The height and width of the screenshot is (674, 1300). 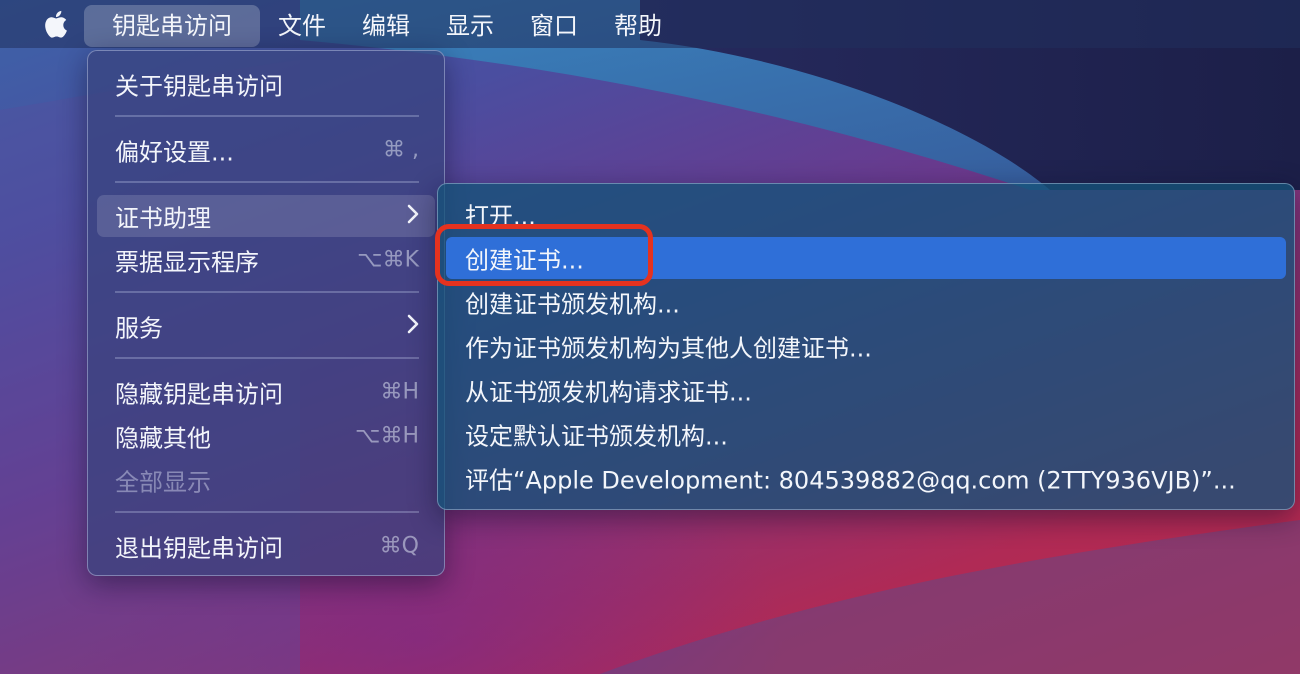 What do you see at coordinates (399, 546) in the screenshot?
I see `shortcut-label: ⌘Q` at bounding box center [399, 546].